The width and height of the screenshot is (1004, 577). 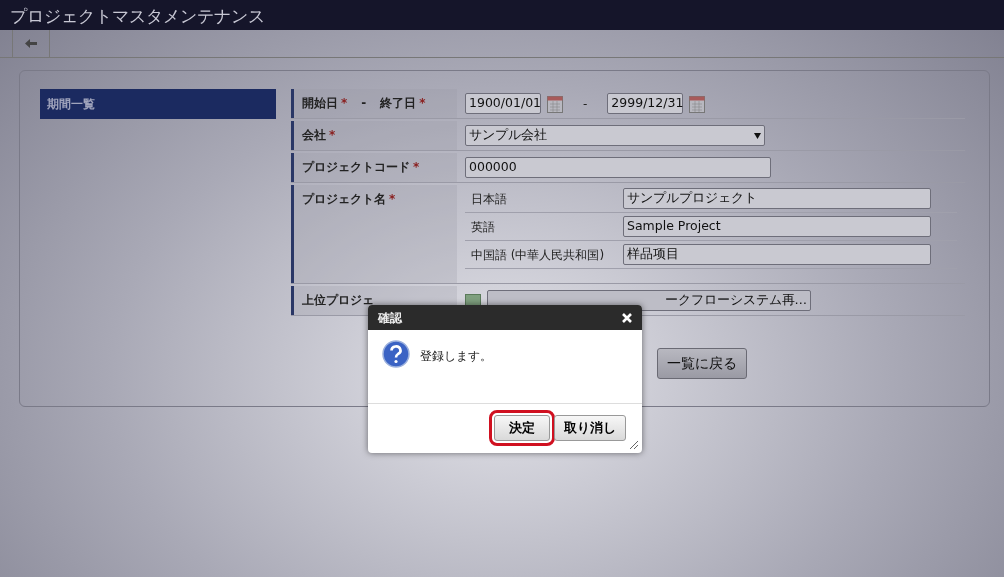 I want to click on resize-grip-icon, so click(x=634, y=445).